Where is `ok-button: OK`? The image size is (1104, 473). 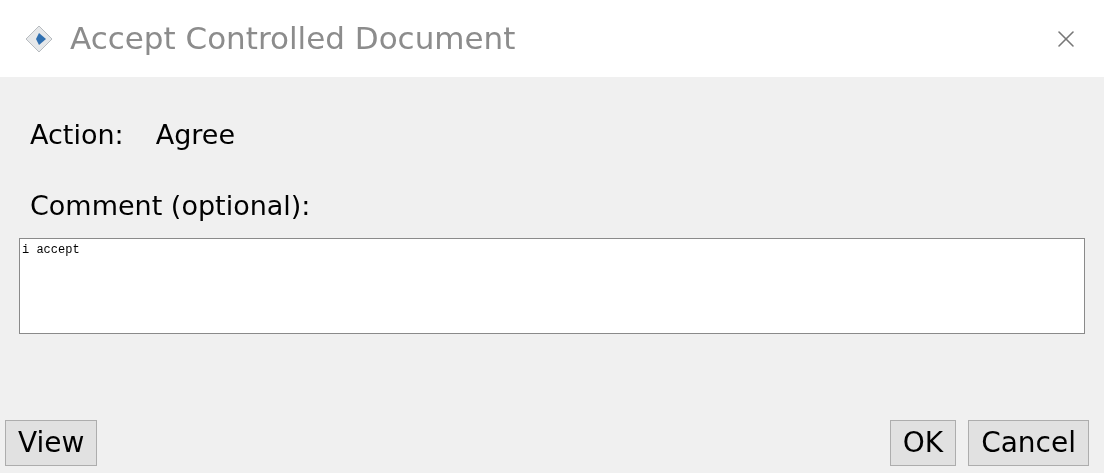 ok-button: OK is located at coordinates (923, 443).